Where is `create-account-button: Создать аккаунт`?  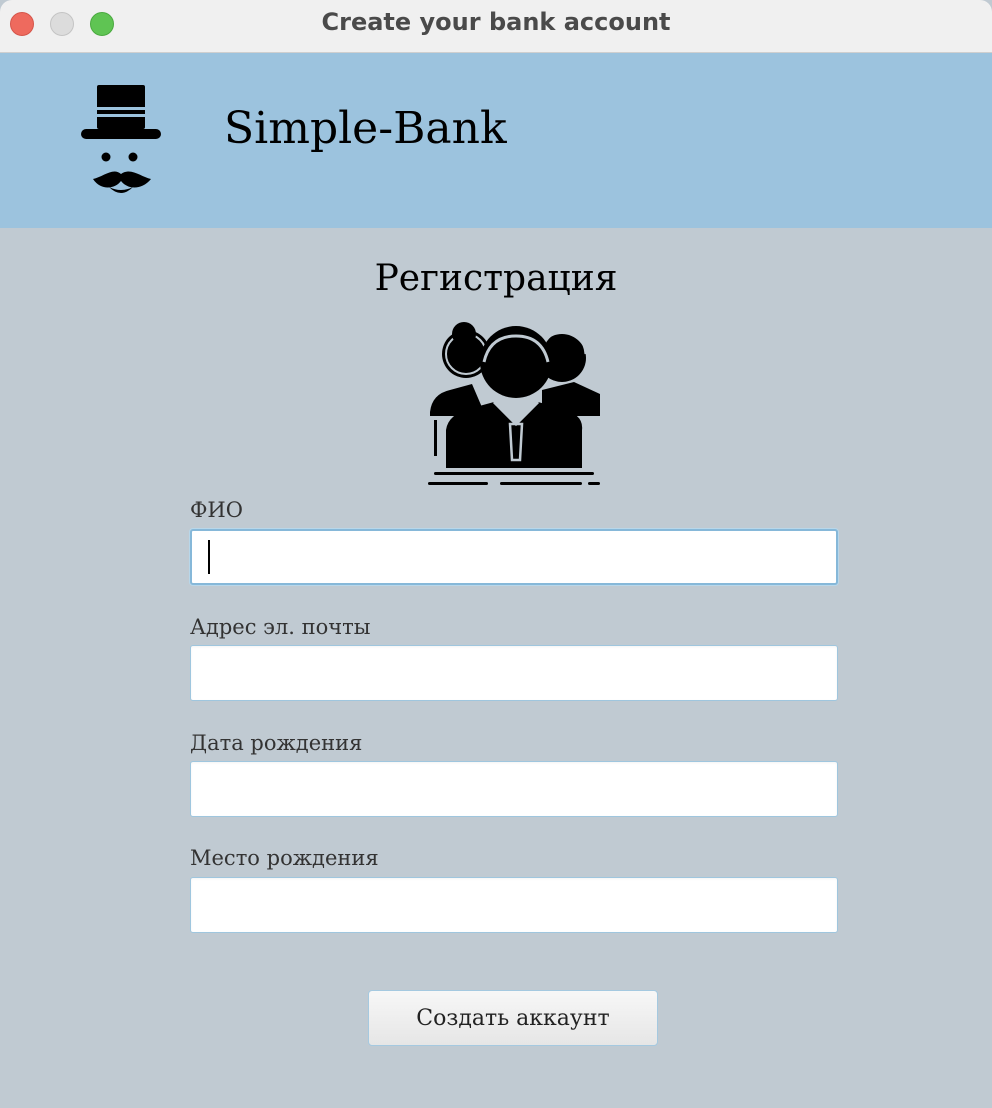
create-account-button: Создать аккаунт is located at coordinates (513, 1018).